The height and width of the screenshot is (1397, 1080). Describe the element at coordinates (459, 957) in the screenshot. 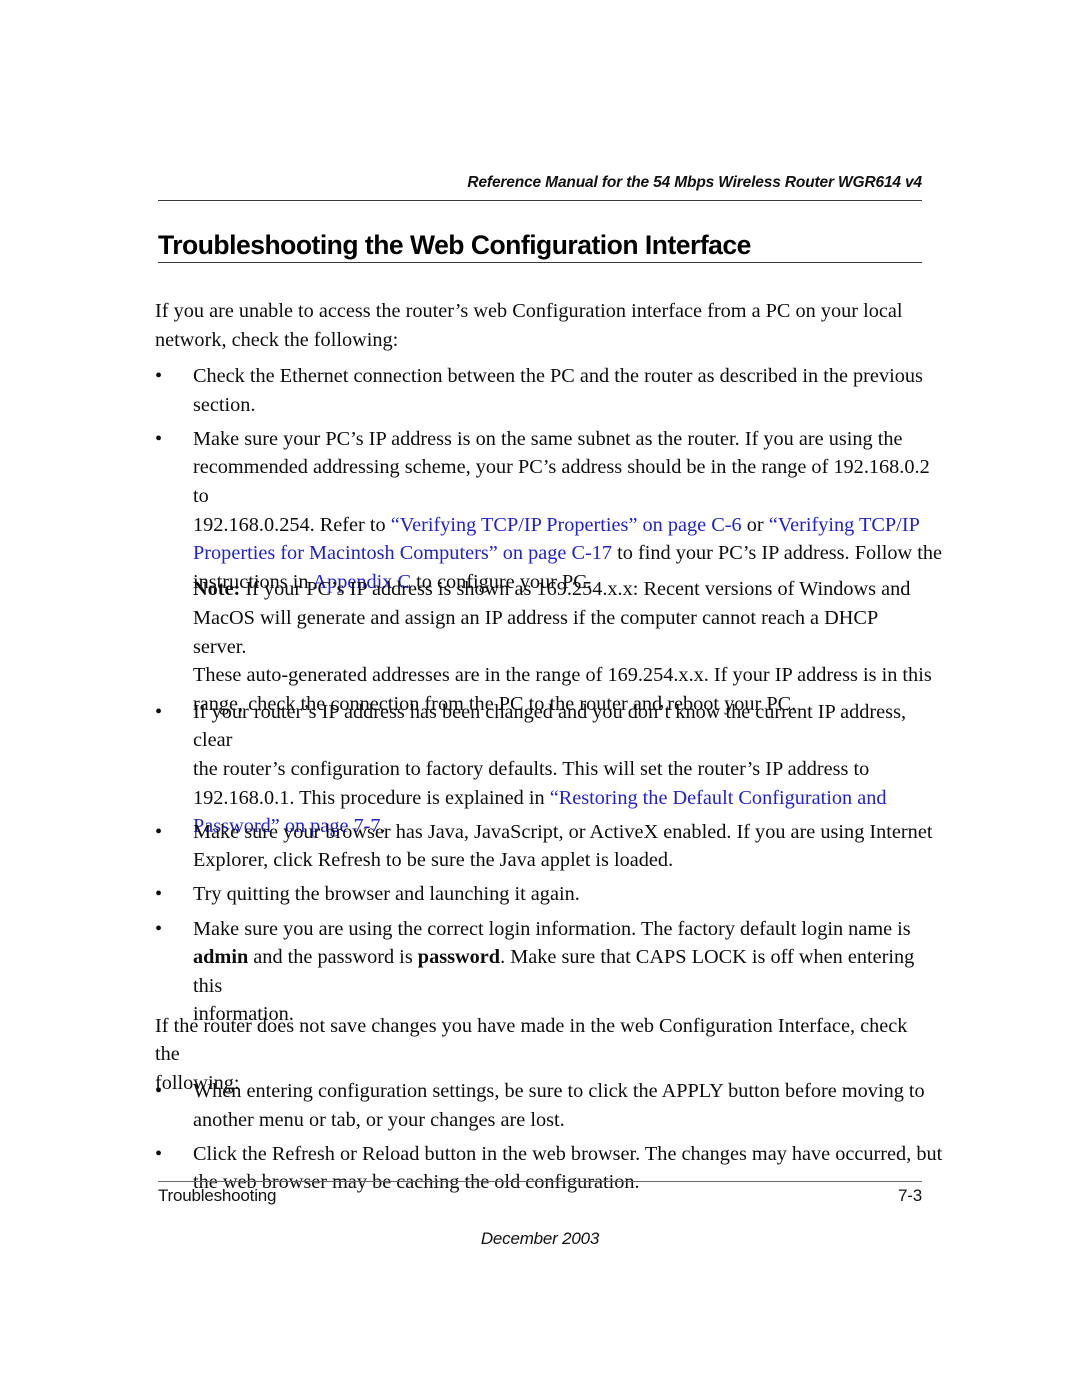

I see `emphasis-text: password` at that location.